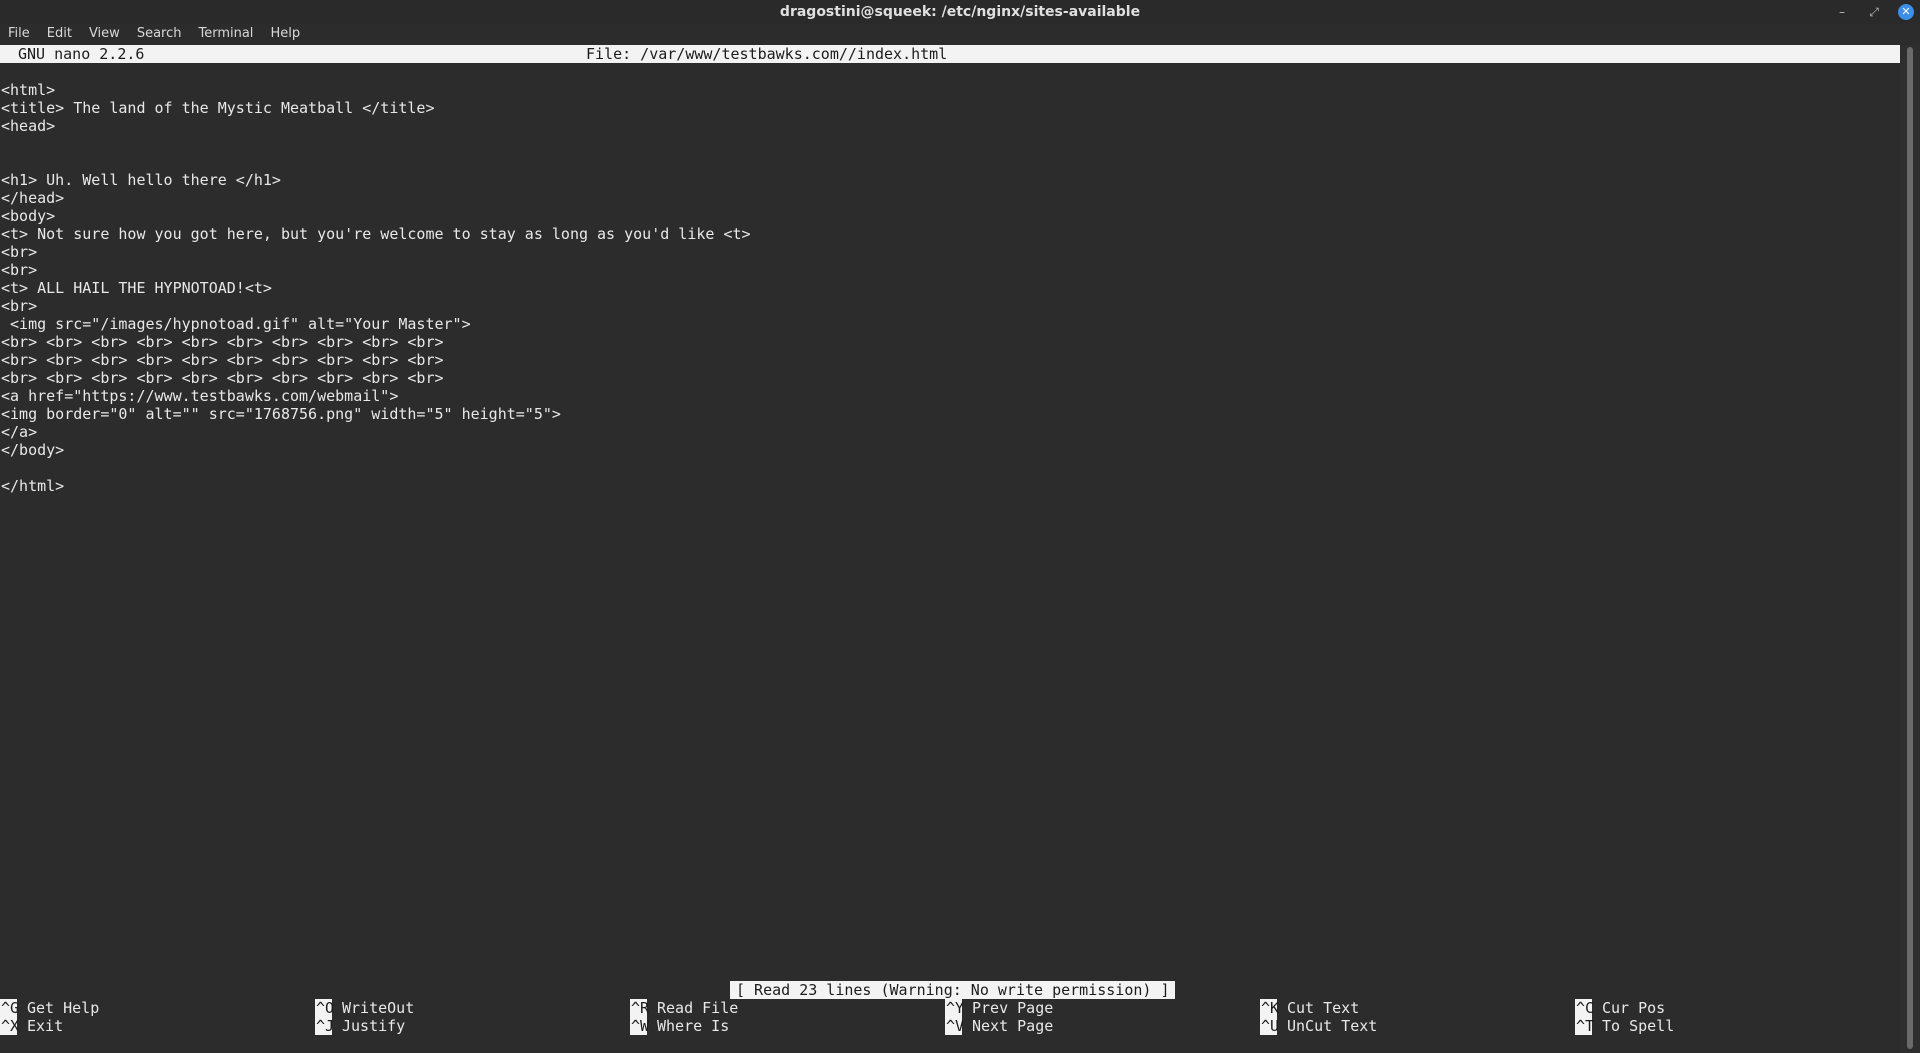 The image size is (1920, 1053). I want to click on shortcut-read-file: ^R Read File, so click(684, 1008).